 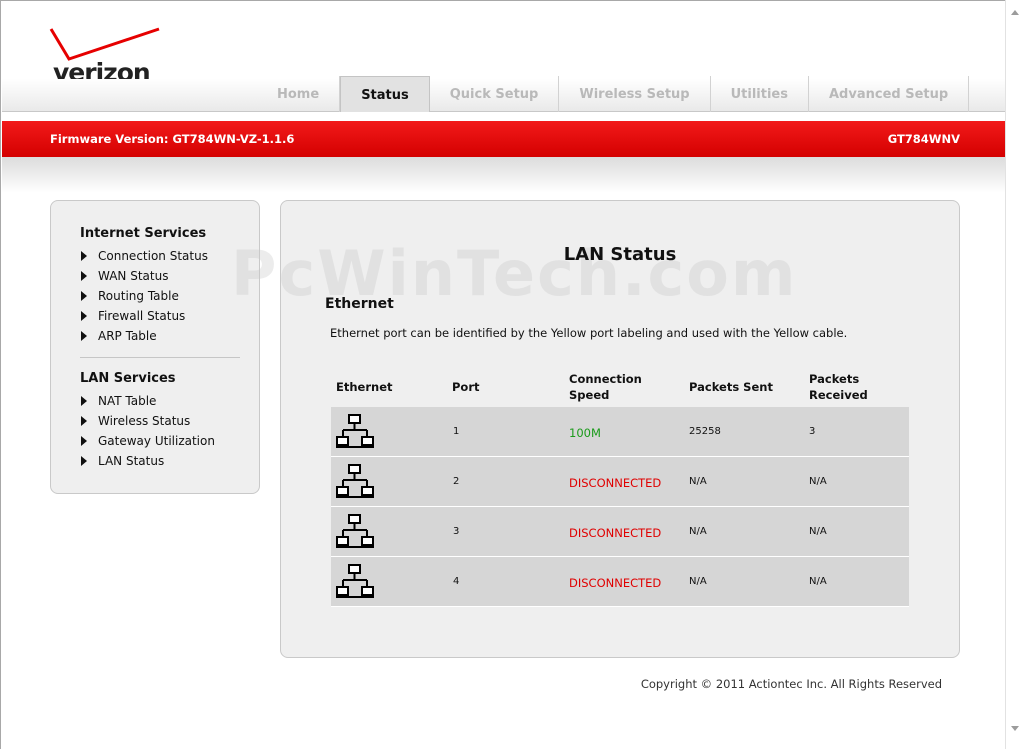 What do you see at coordinates (138, 296) in the screenshot?
I see `sidebar-item-label: Routing Table` at bounding box center [138, 296].